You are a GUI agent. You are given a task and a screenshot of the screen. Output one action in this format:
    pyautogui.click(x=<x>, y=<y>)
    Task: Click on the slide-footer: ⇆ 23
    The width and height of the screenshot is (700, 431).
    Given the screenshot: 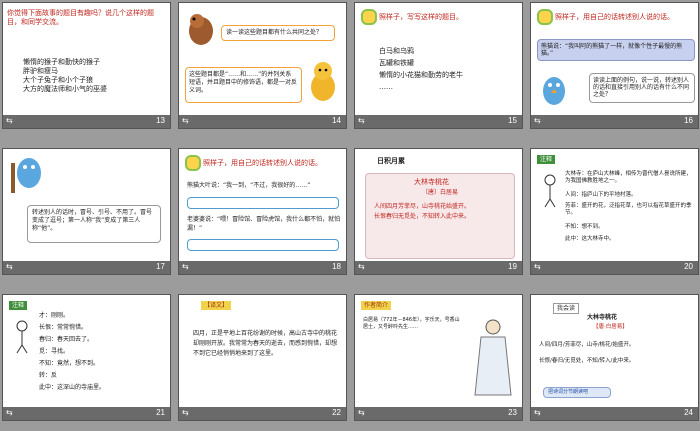 What is the action you would take?
    pyautogui.click(x=438, y=413)
    